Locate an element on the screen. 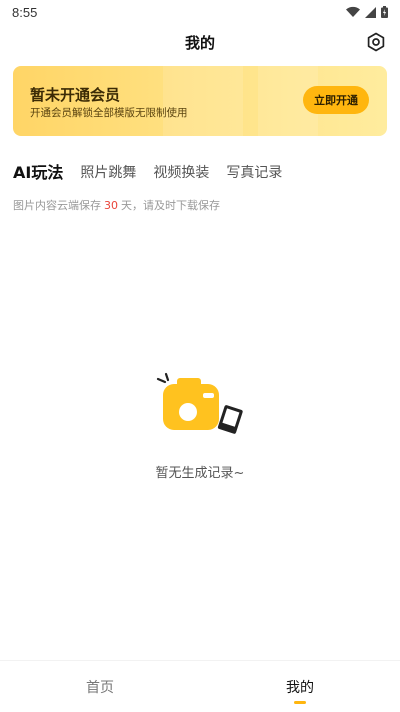 The width and height of the screenshot is (400, 712). vip-description: 开通会员解锁全部模版无限制使用 is located at coordinates (109, 113).